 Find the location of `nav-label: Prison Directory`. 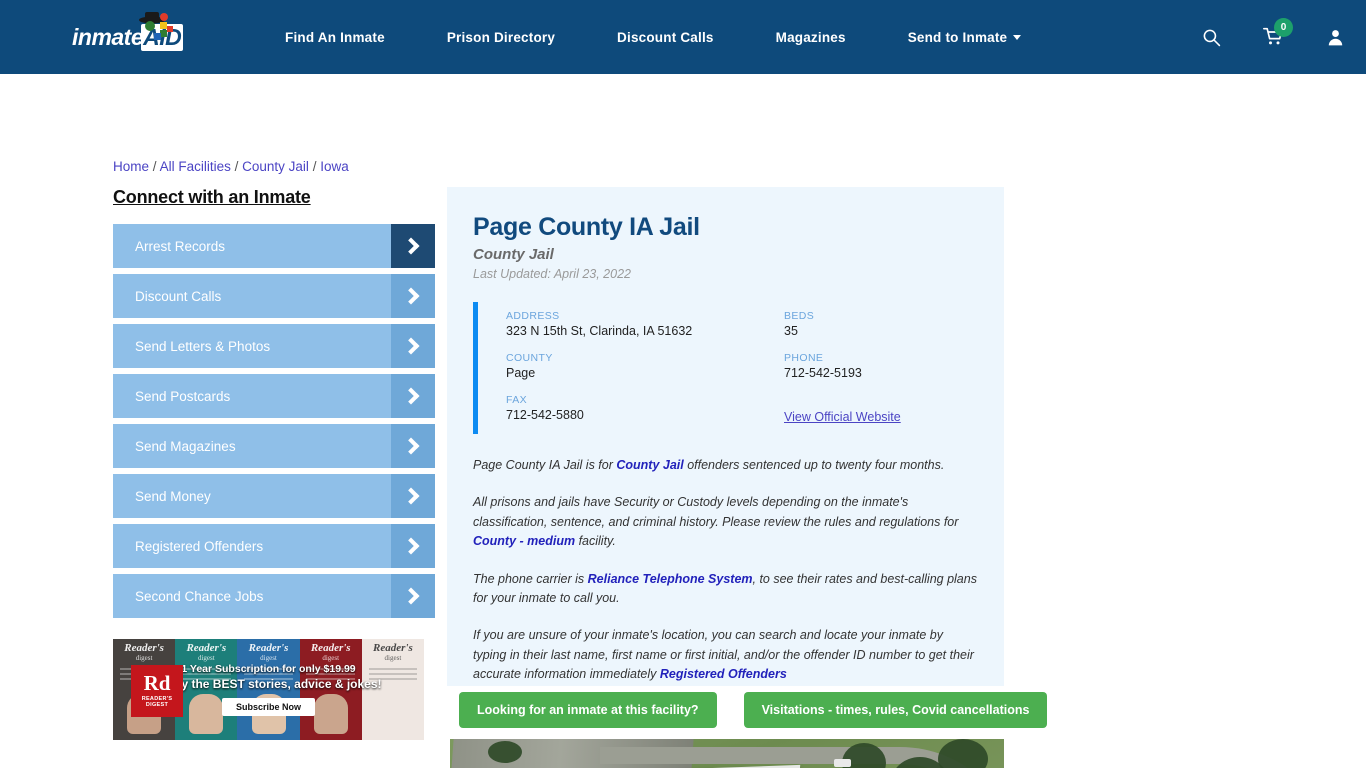

nav-label: Prison Directory is located at coordinates (501, 37).